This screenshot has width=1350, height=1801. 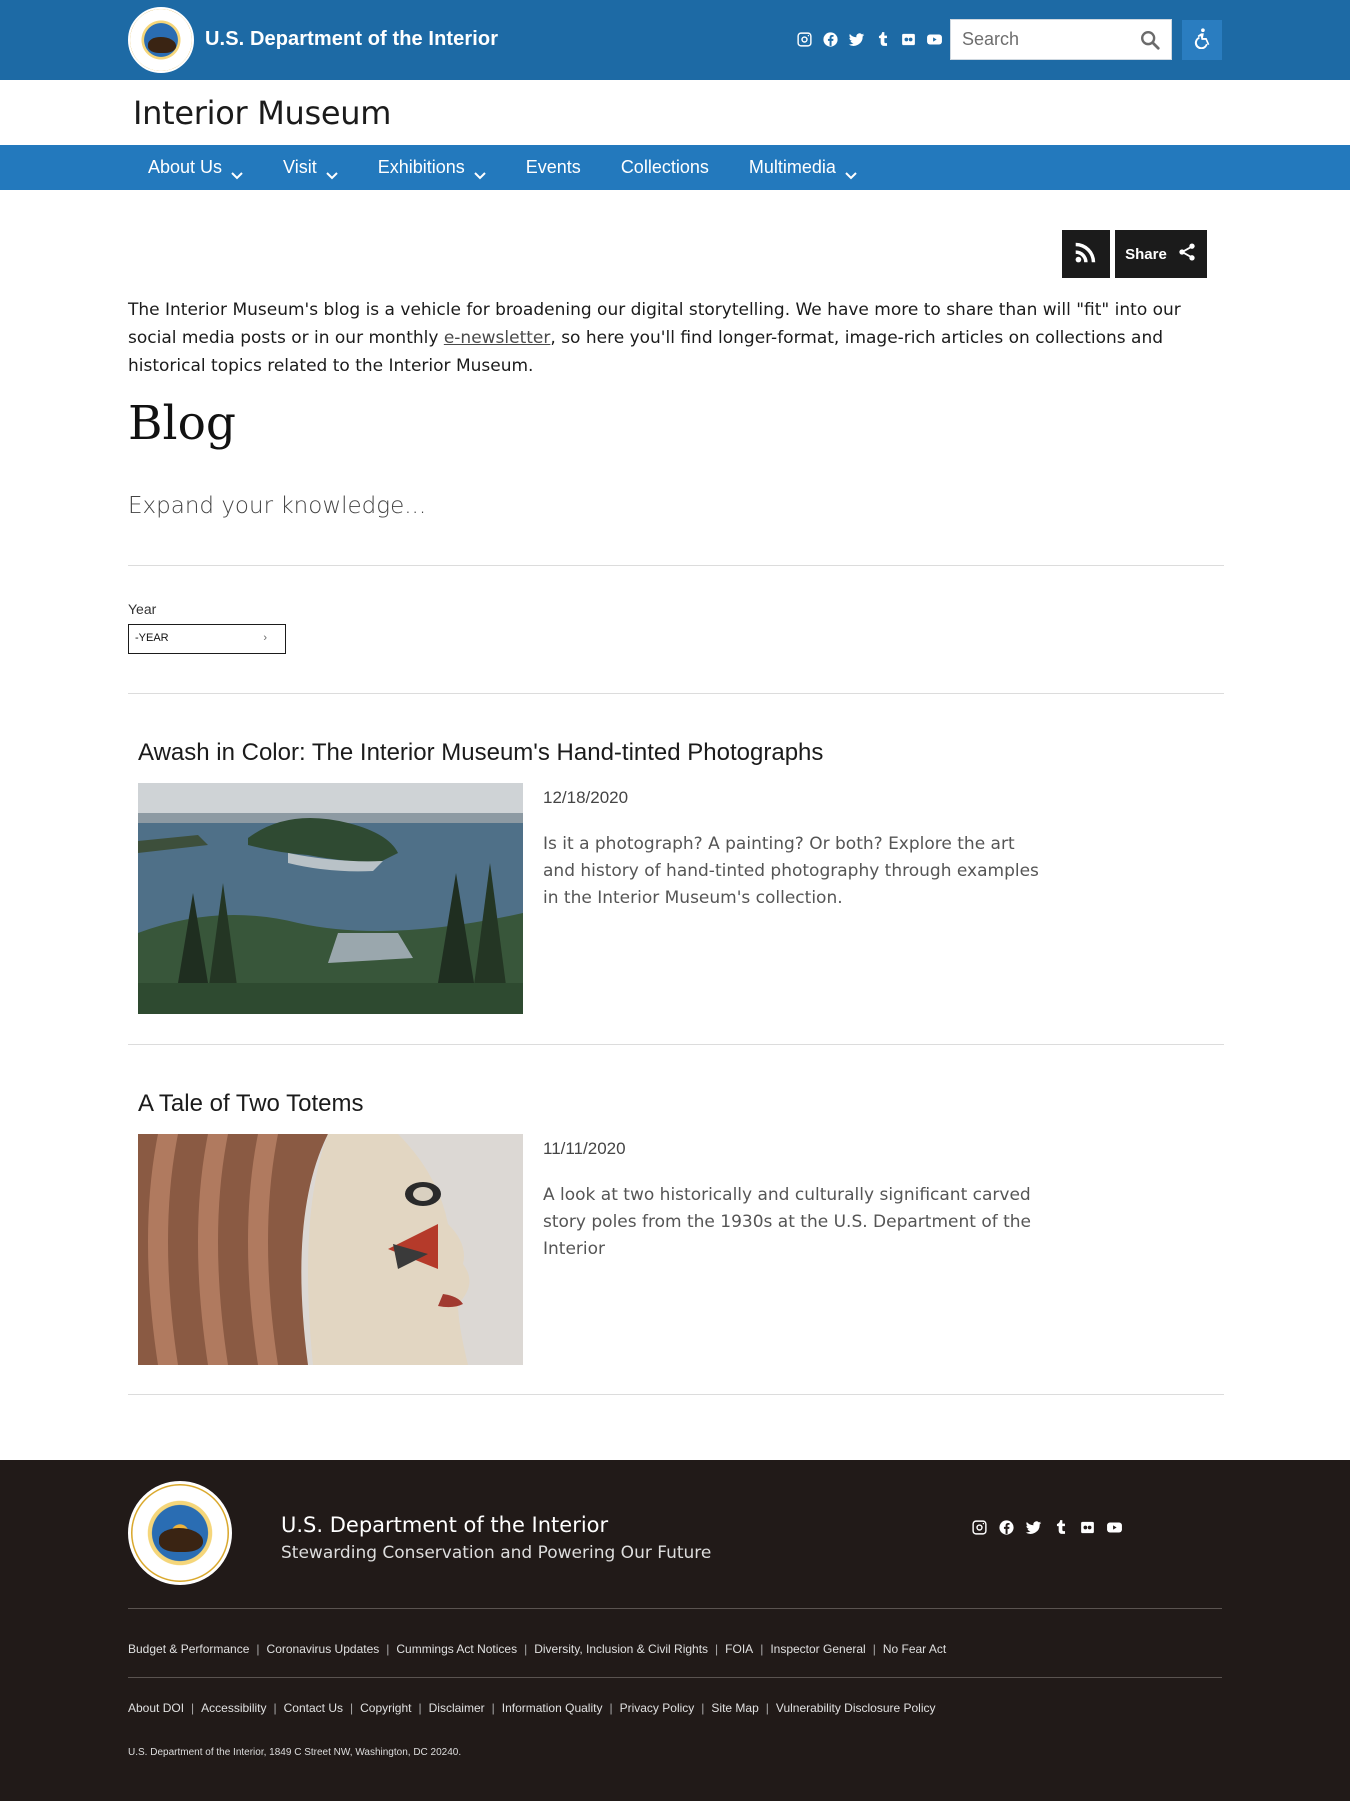 What do you see at coordinates (262, 113) in the screenshot?
I see `site-title: Interior Museum` at bounding box center [262, 113].